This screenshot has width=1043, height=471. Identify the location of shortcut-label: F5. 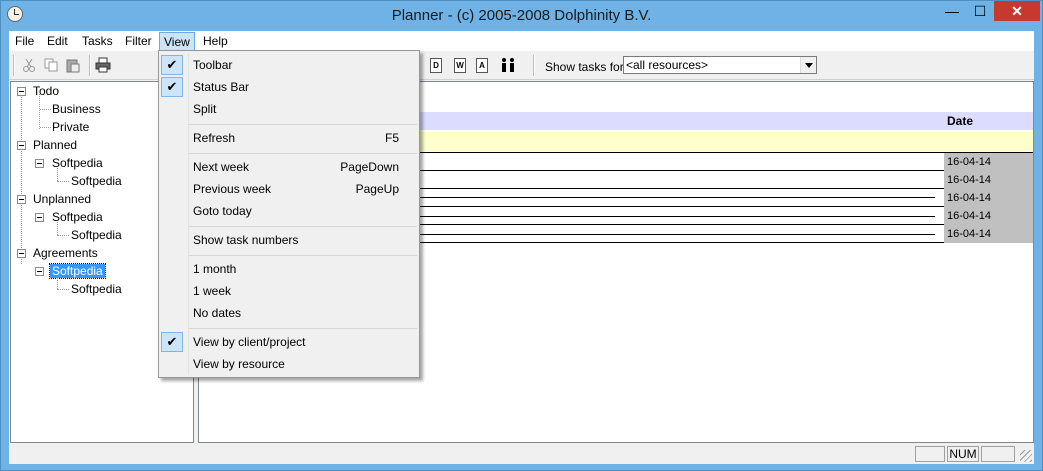
(391, 138).